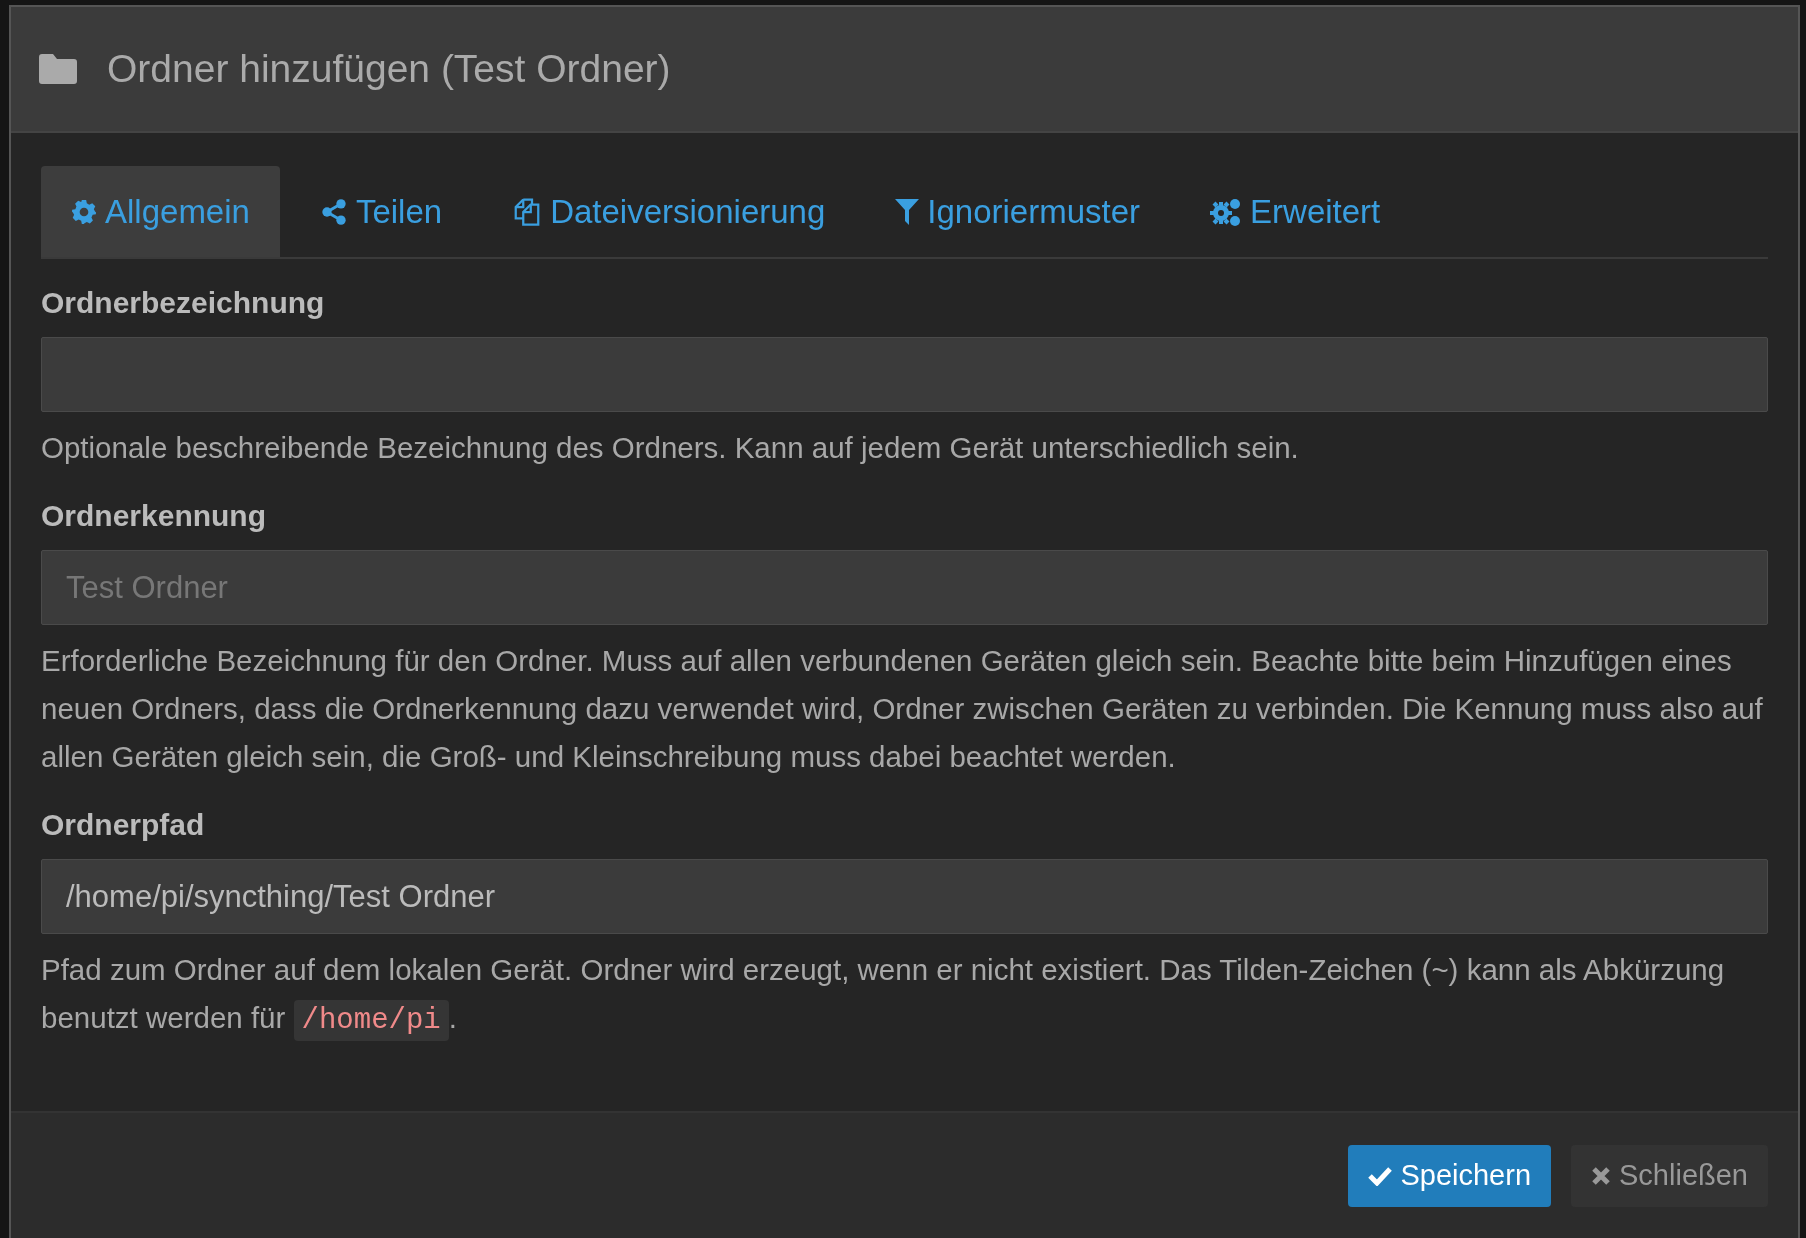 The image size is (1806, 1238). I want to click on tab: Ignoriermuster, so click(1018, 211).